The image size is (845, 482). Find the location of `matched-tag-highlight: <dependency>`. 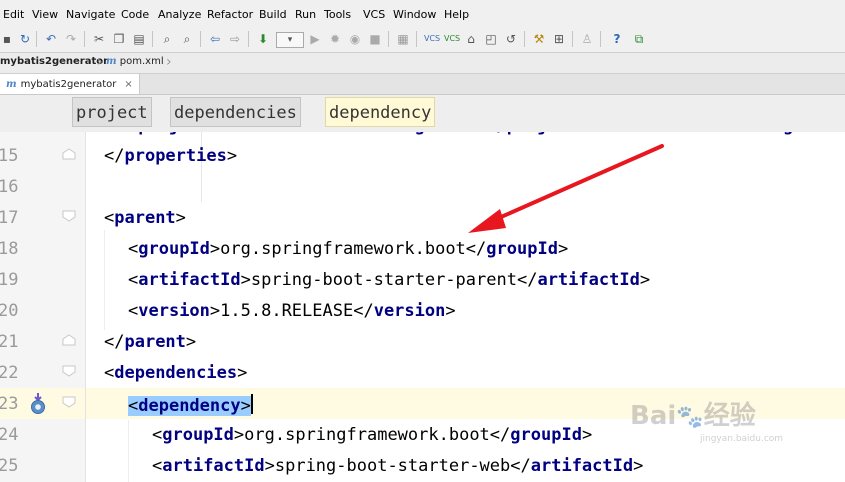

matched-tag-highlight: <dependency> is located at coordinates (189, 406).